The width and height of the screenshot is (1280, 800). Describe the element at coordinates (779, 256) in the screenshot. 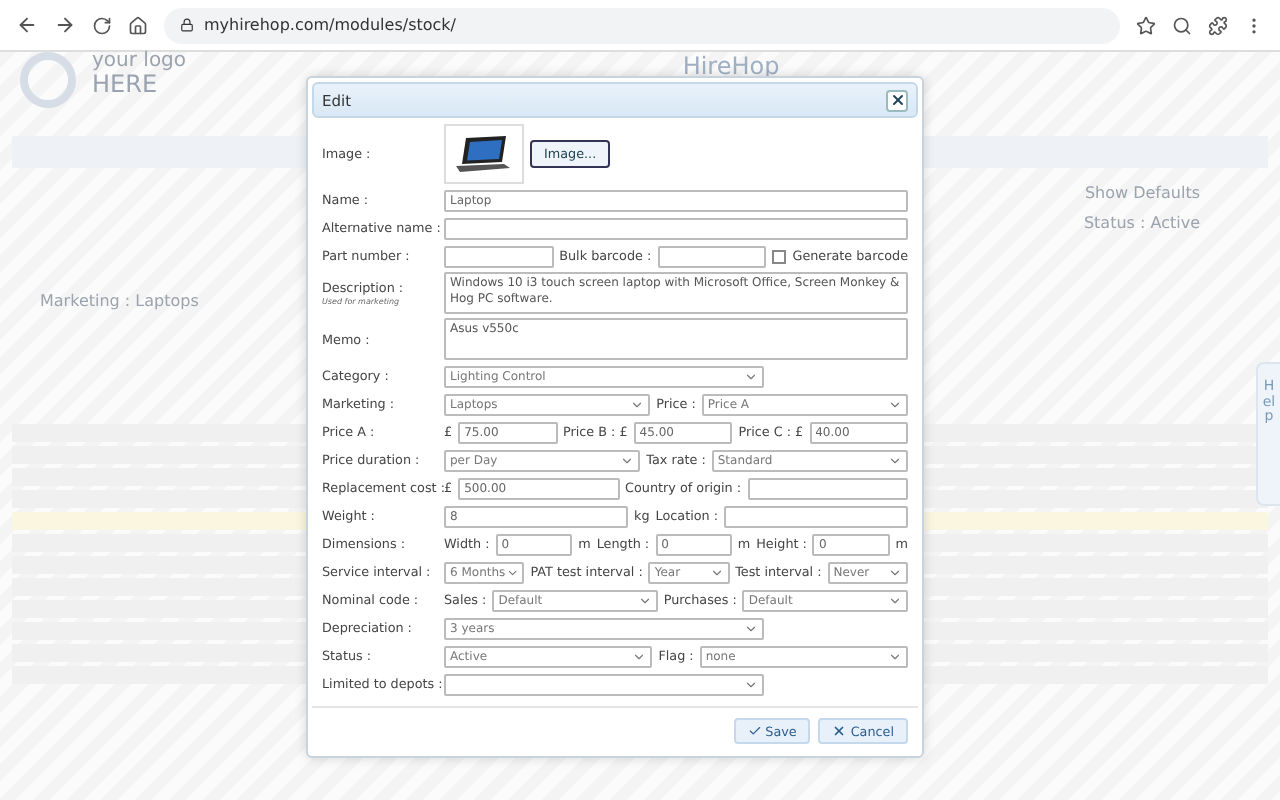

I see `checkbox` at that location.